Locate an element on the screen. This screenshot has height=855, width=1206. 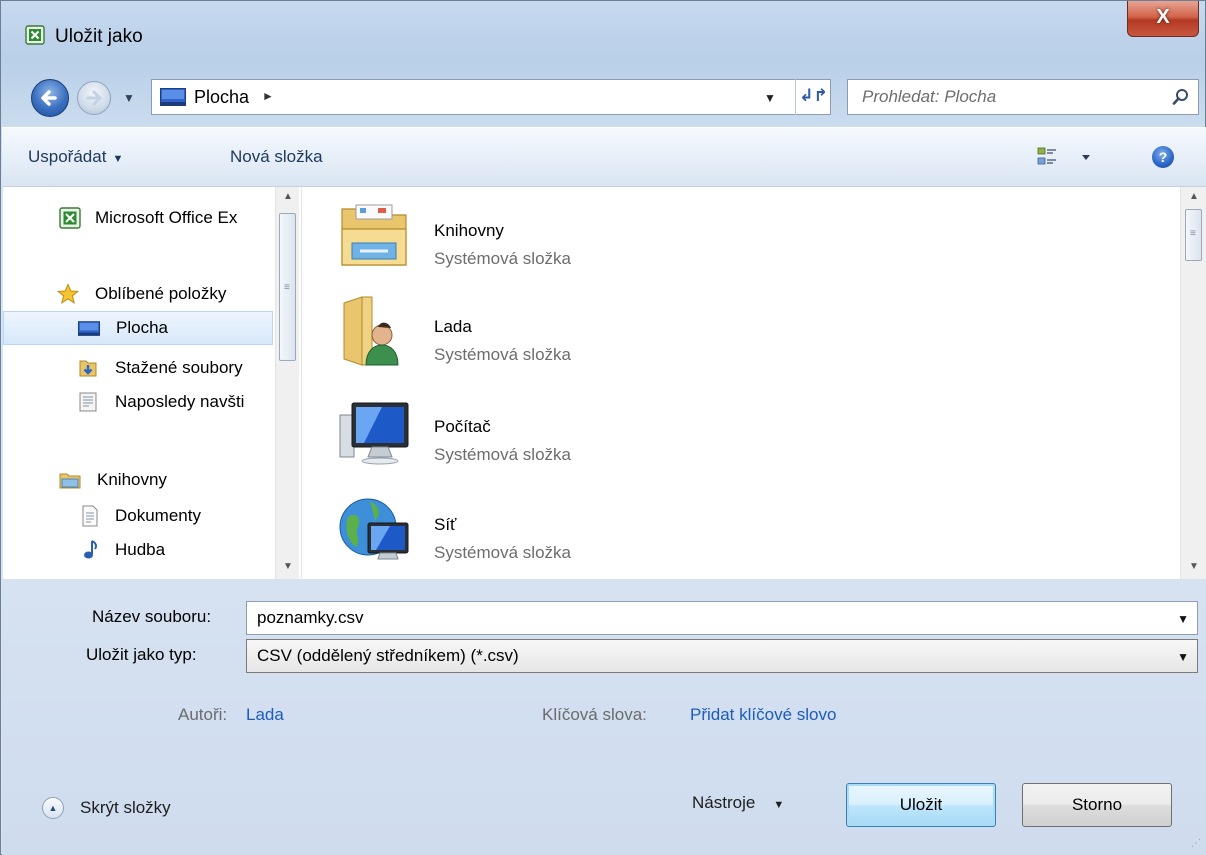
filetype-label: Uložit jako typ: is located at coordinates (141, 654).